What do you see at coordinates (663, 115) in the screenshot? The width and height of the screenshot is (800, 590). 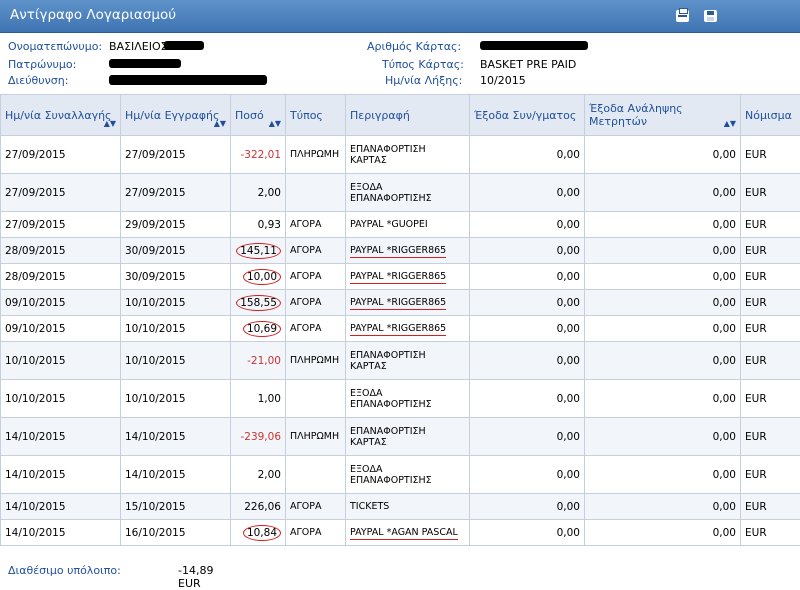 I see `col-cash-fees: Έξοδα Ανάληψης Μετρητών▲▼` at bounding box center [663, 115].